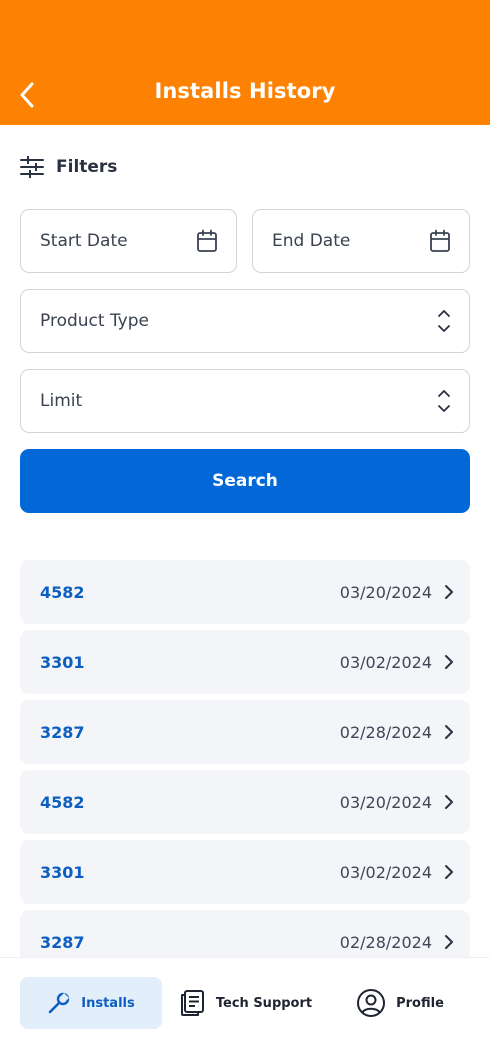 The image size is (490, 1062). What do you see at coordinates (94, 321) in the screenshot?
I see `product-type-label: Product Type` at bounding box center [94, 321].